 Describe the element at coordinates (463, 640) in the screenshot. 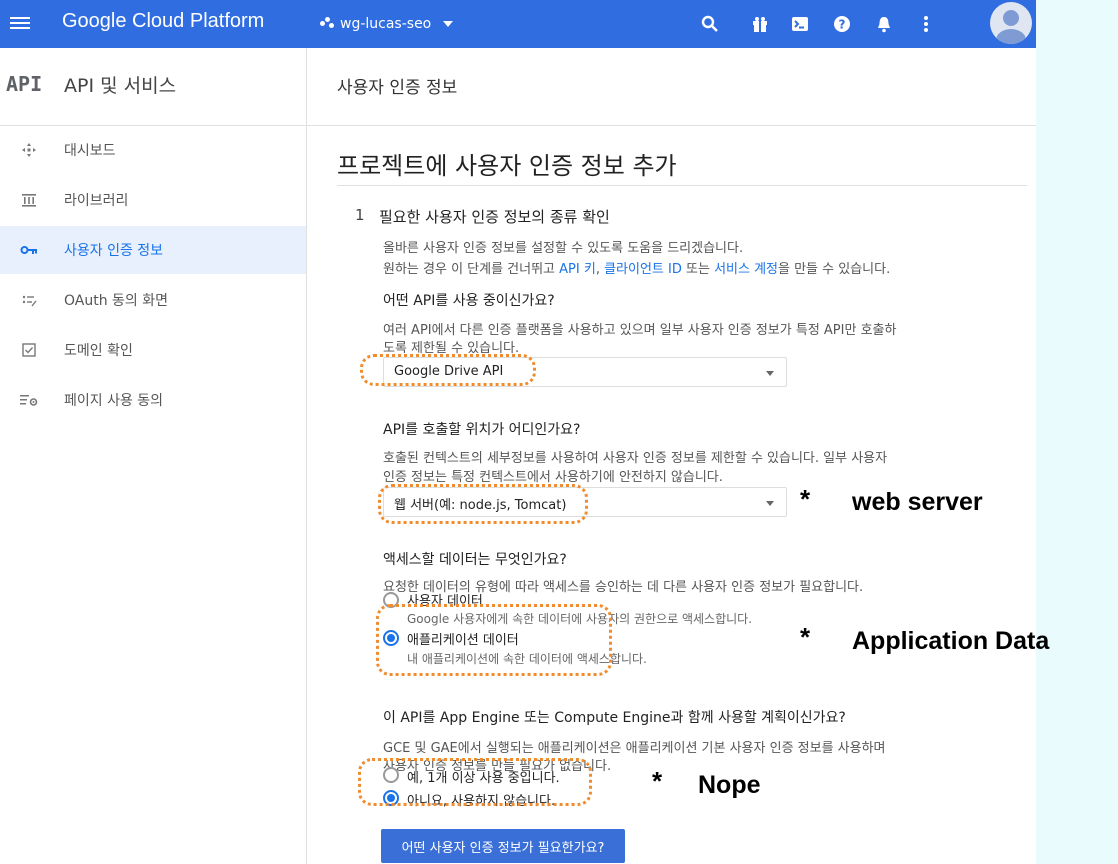

I see `radio-application-data-label: 애플리케이션 데이터` at that location.